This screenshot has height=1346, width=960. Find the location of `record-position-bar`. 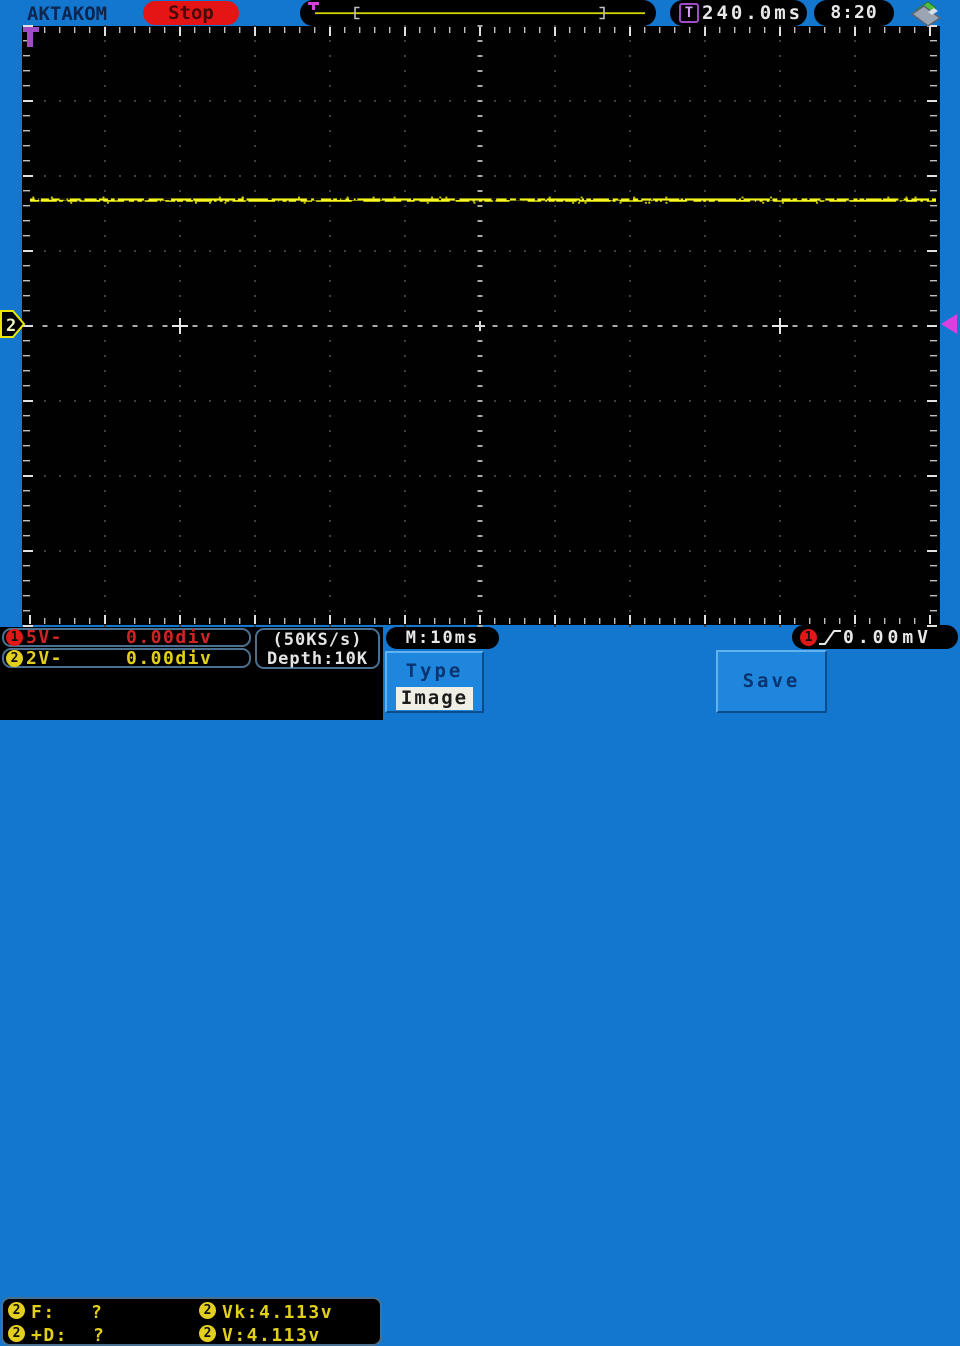

record-position-bar is located at coordinates (478, 13).